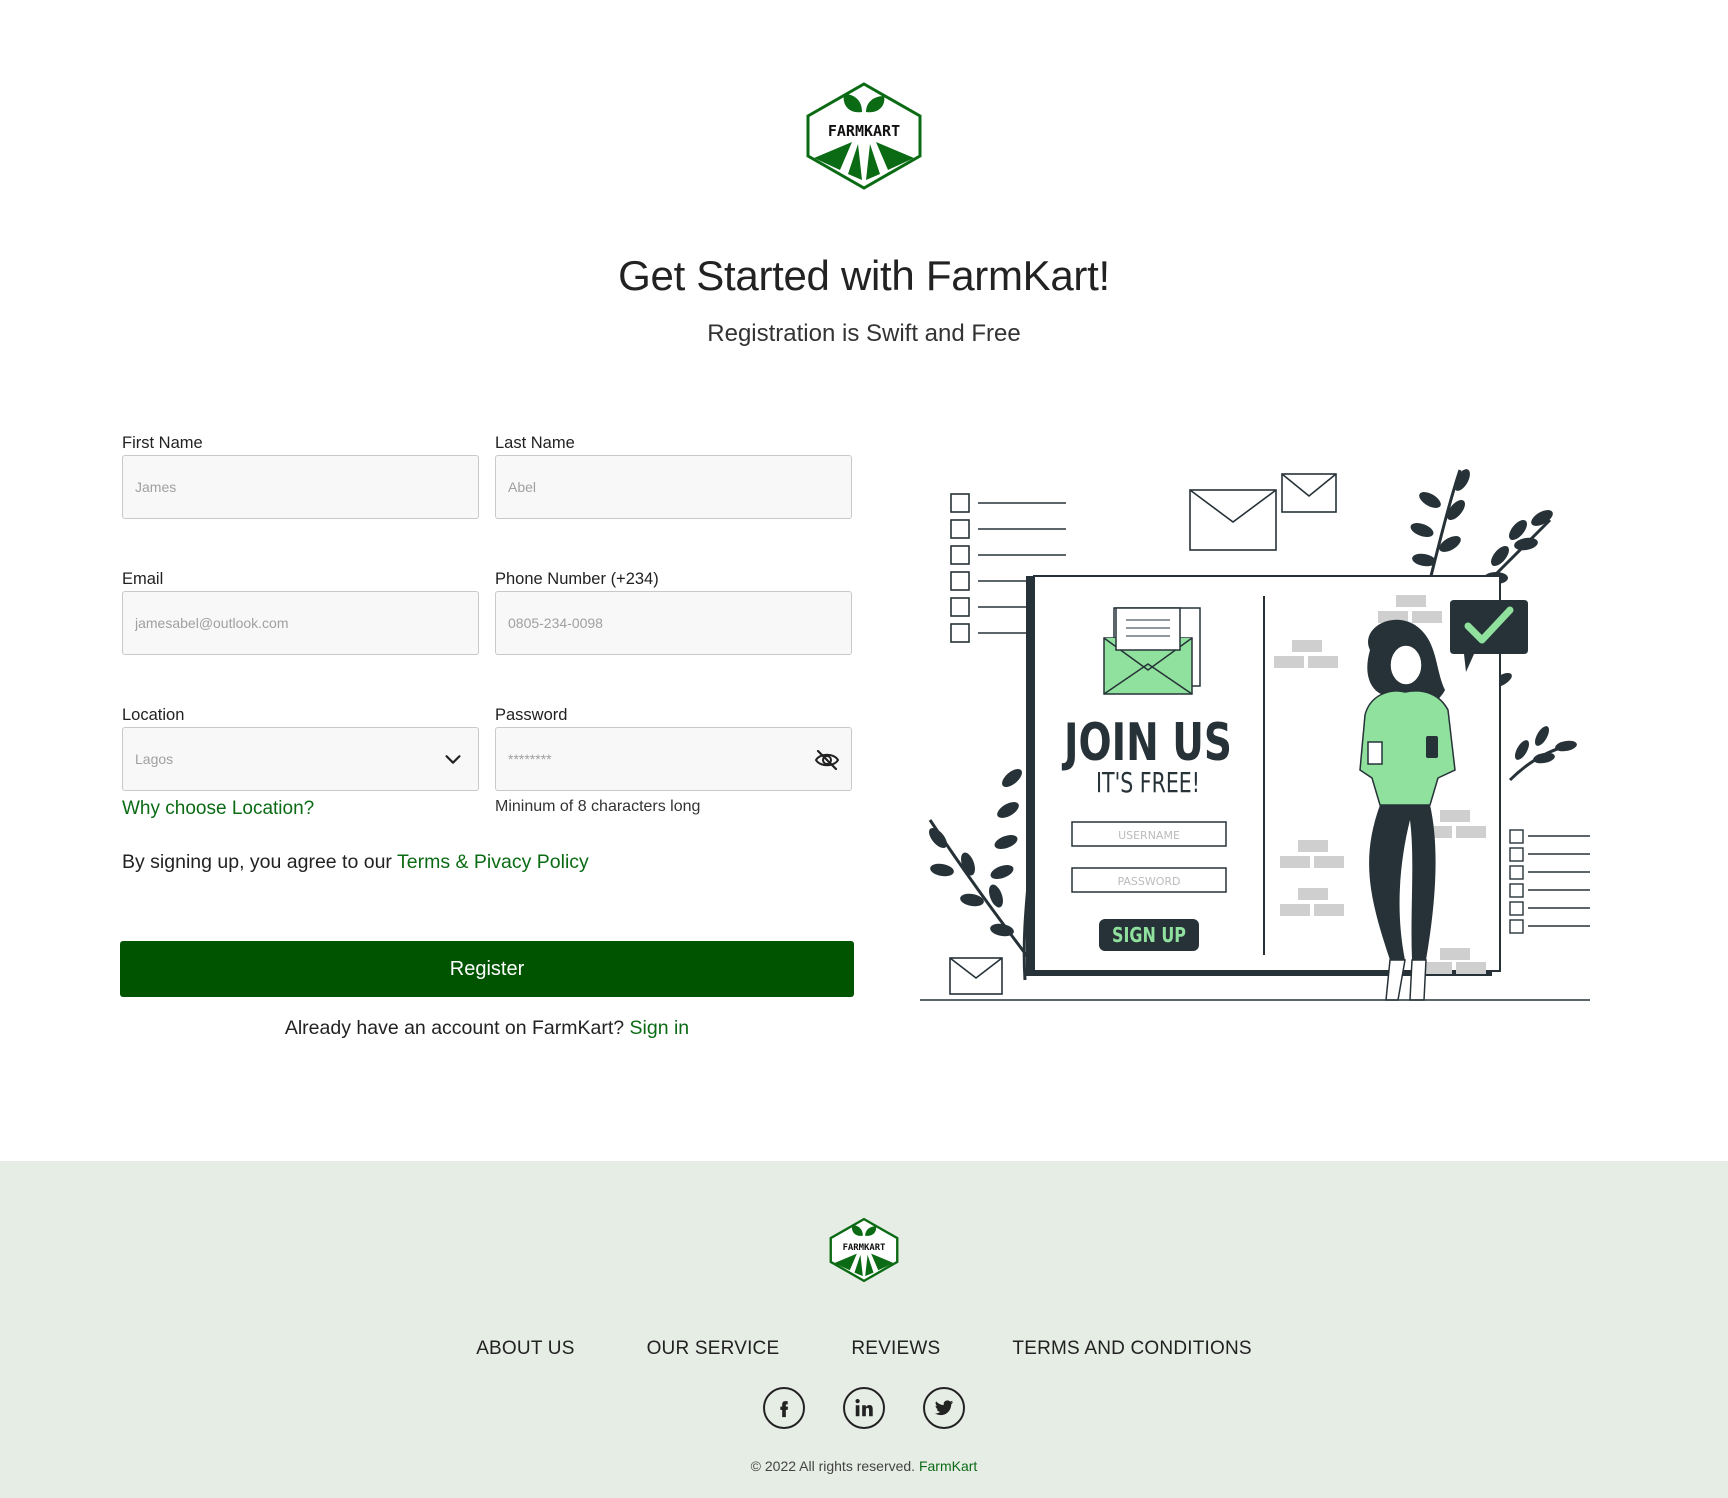 This screenshot has width=1728, height=1498. What do you see at coordinates (713, 1349) in the screenshot?
I see `footer-link-our-service: OUR SERVICE` at bounding box center [713, 1349].